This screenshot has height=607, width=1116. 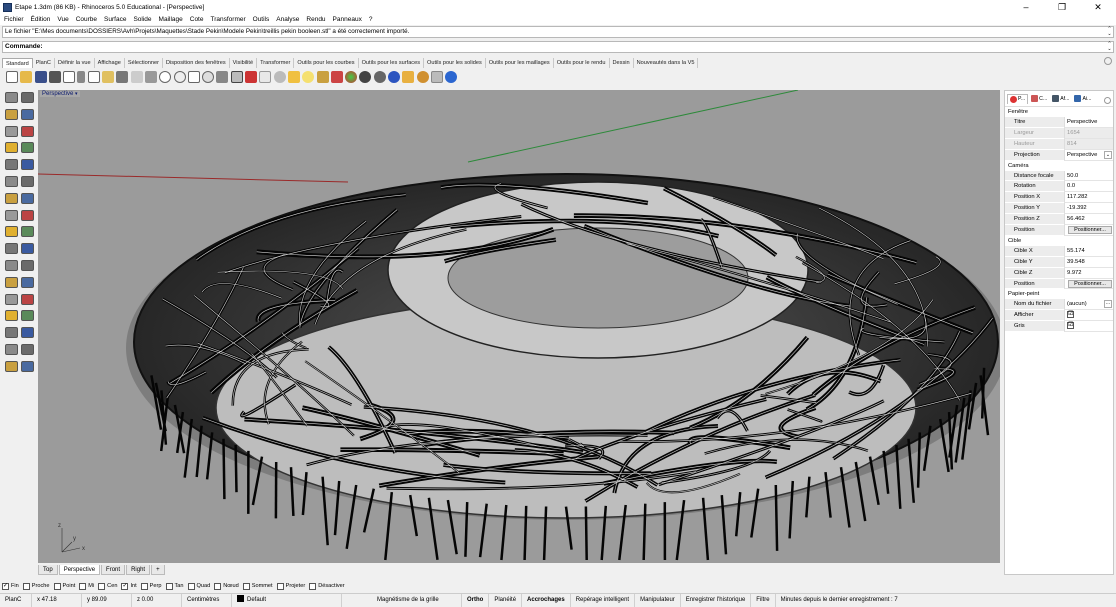 What do you see at coordinates (79, 570) in the screenshot?
I see `viewport-tab-perspective: Perspective` at bounding box center [79, 570].